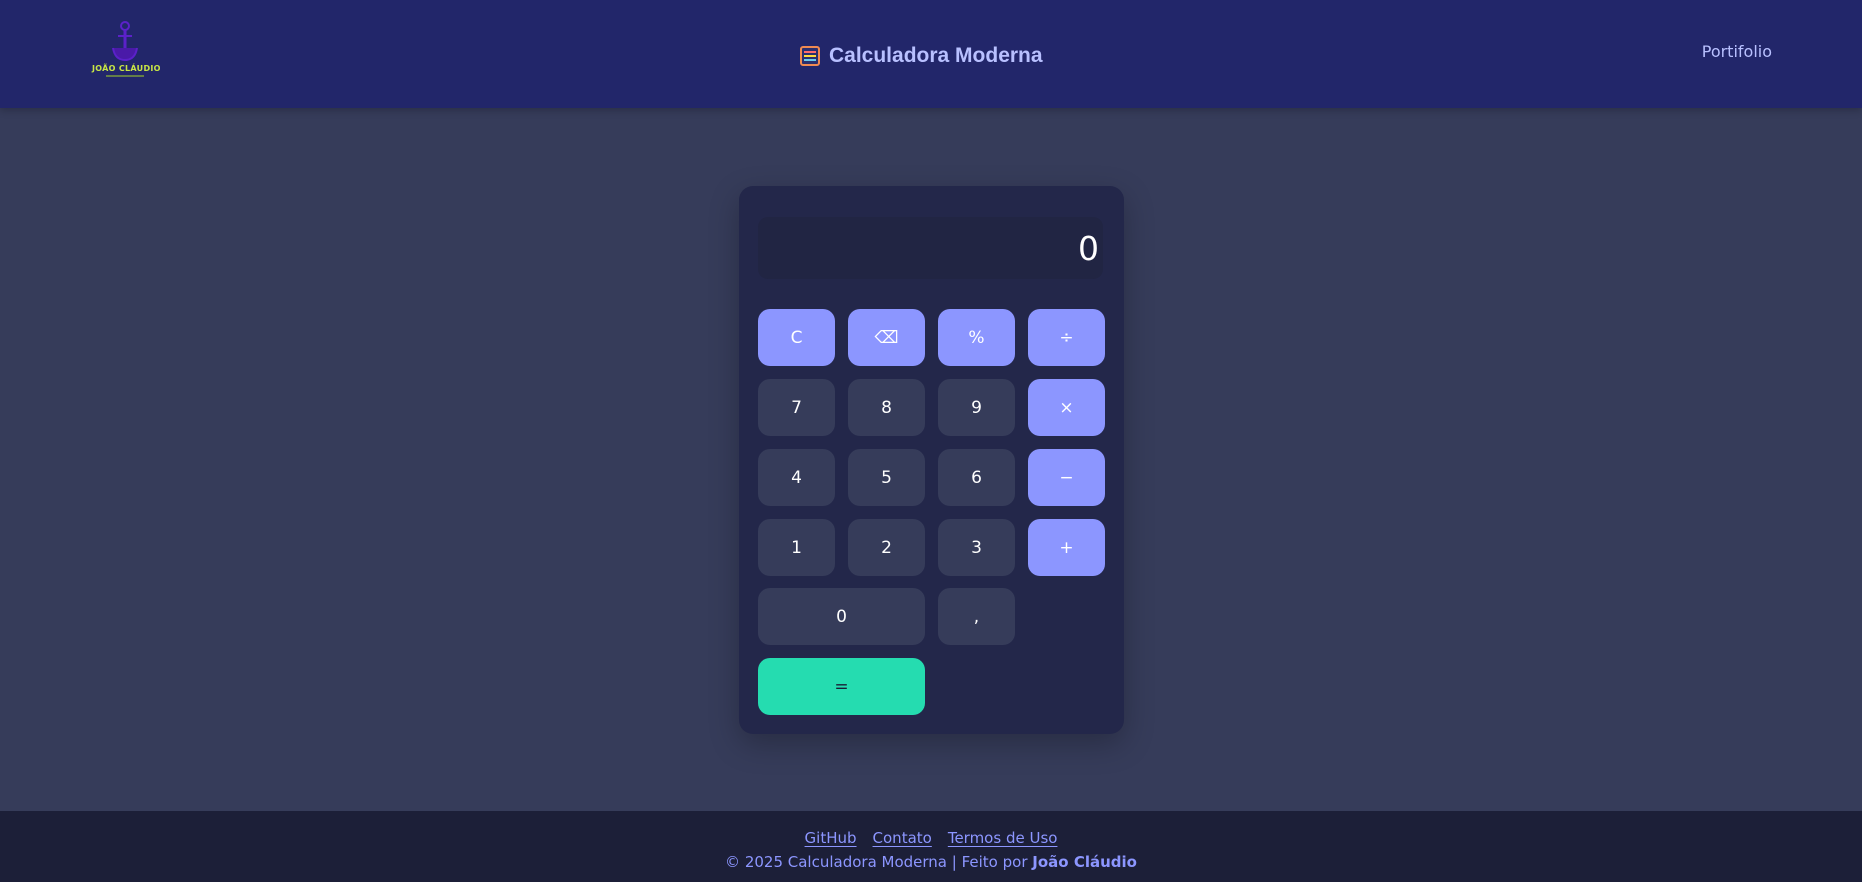 The height and width of the screenshot is (882, 1862). I want to click on subtract-button: −, so click(1066, 477).